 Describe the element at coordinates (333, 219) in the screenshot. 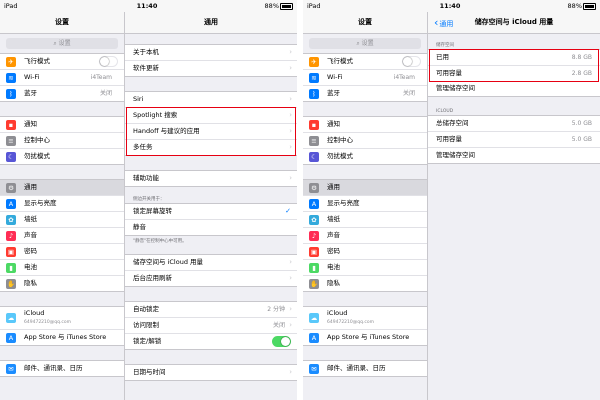

I see `row-label: 墙纸` at that location.